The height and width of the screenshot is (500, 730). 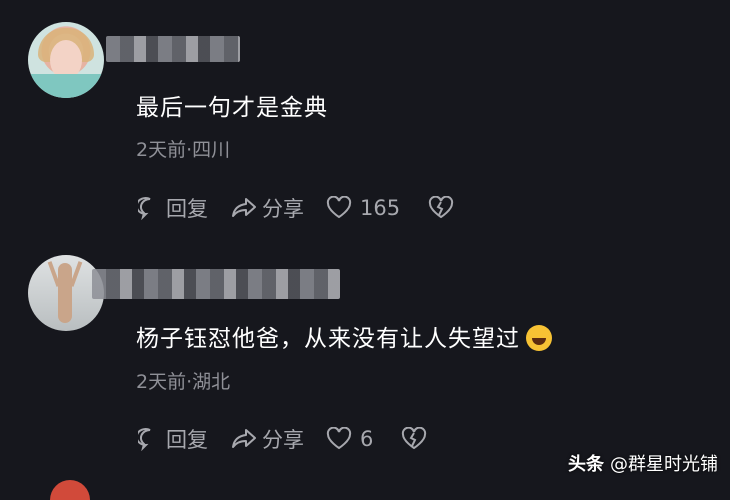 What do you see at coordinates (539, 338) in the screenshot?
I see `rolling-laughing-emoji` at bounding box center [539, 338].